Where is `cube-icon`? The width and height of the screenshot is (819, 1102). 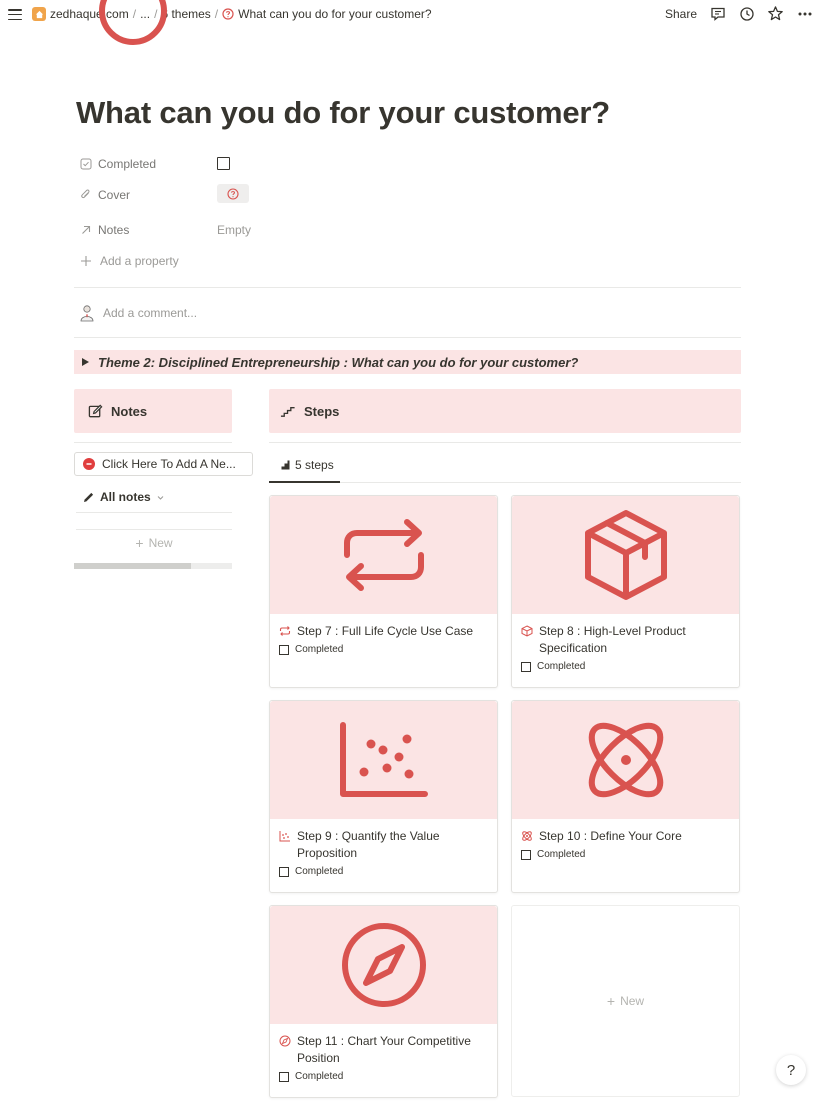 cube-icon is located at coordinates (625, 555).